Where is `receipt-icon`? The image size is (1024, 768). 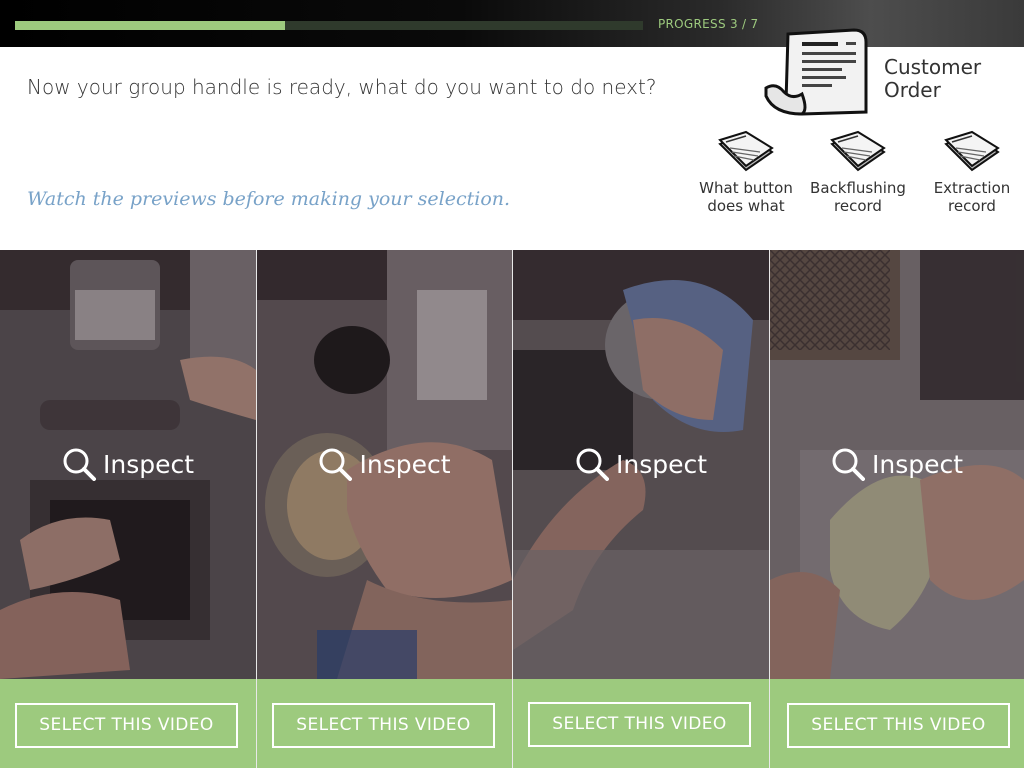
receipt-icon is located at coordinates (816, 72).